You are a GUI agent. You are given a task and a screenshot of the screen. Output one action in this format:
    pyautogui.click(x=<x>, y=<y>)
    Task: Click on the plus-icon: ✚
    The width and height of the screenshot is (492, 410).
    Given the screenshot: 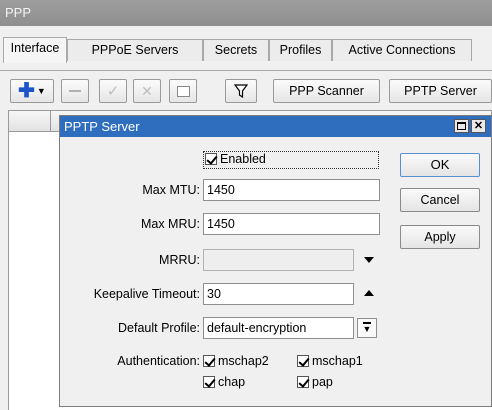 What is the action you would take?
    pyautogui.click(x=26, y=91)
    